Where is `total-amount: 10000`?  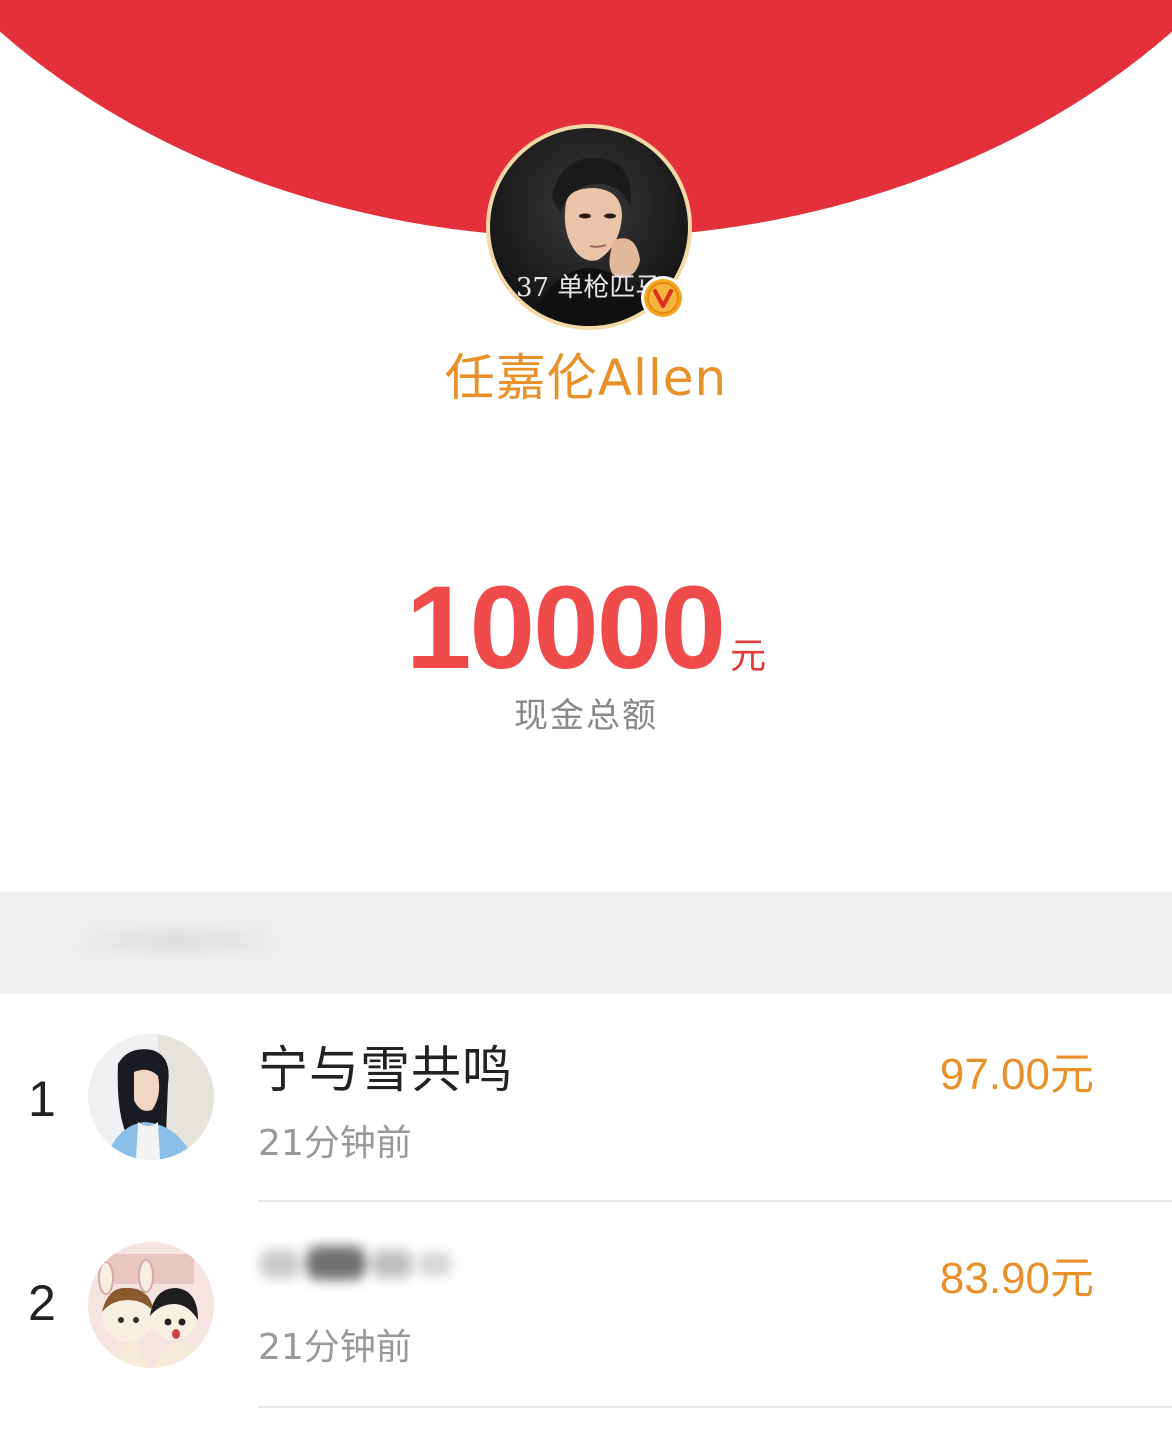
total-amount: 10000 is located at coordinates (565, 628).